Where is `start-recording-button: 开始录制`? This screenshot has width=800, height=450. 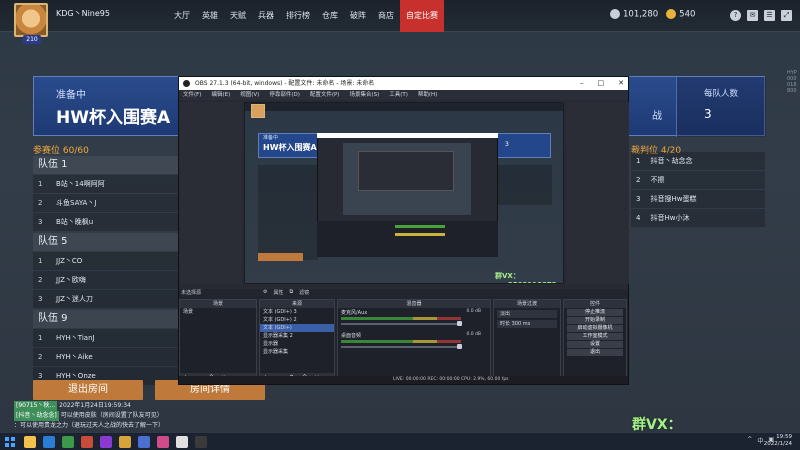
start-recording-button: 开始录制 is located at coordinates (595, 320).